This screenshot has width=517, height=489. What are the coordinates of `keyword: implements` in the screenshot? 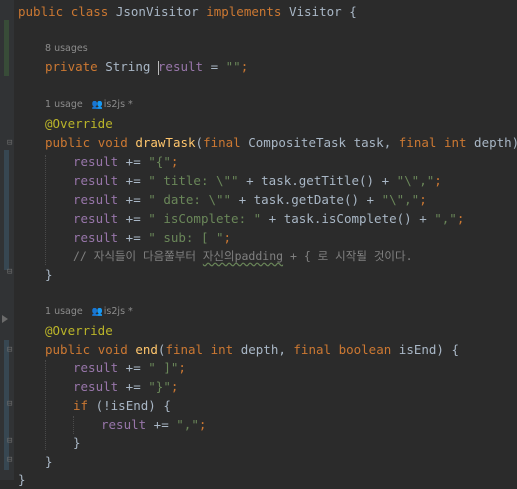 It's located at (244, 11).